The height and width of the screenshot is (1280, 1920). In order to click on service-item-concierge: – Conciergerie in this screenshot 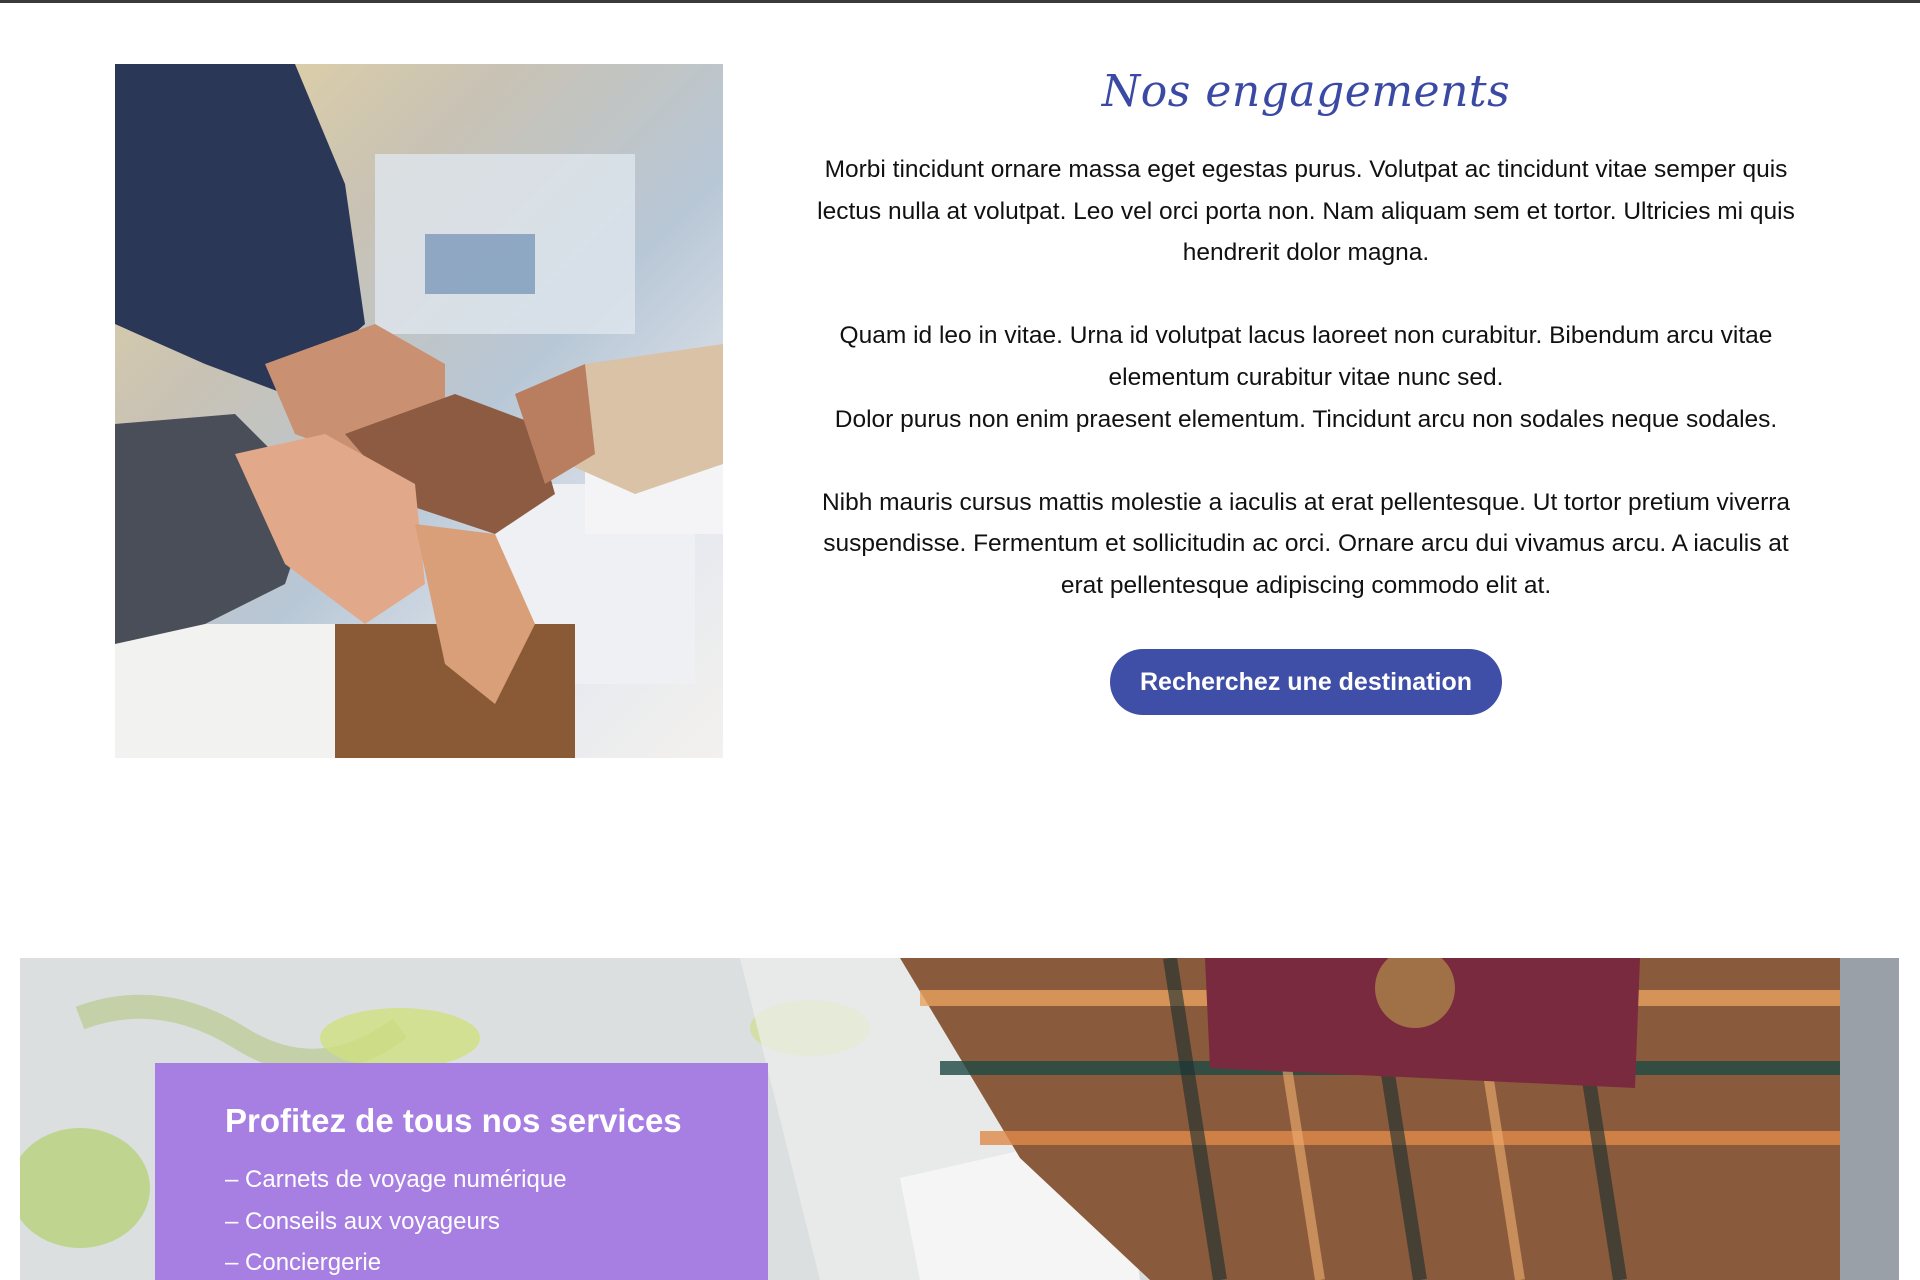, I will do `click(303, 1262)`.